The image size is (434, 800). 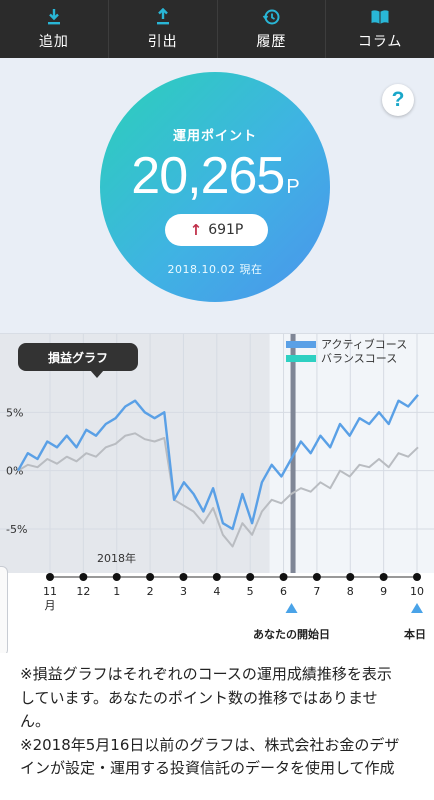 What do you see at coordinates (116, 558) in the screenshot?
I see `chart-year-label: 2018年` at bounding box center [116, 558].